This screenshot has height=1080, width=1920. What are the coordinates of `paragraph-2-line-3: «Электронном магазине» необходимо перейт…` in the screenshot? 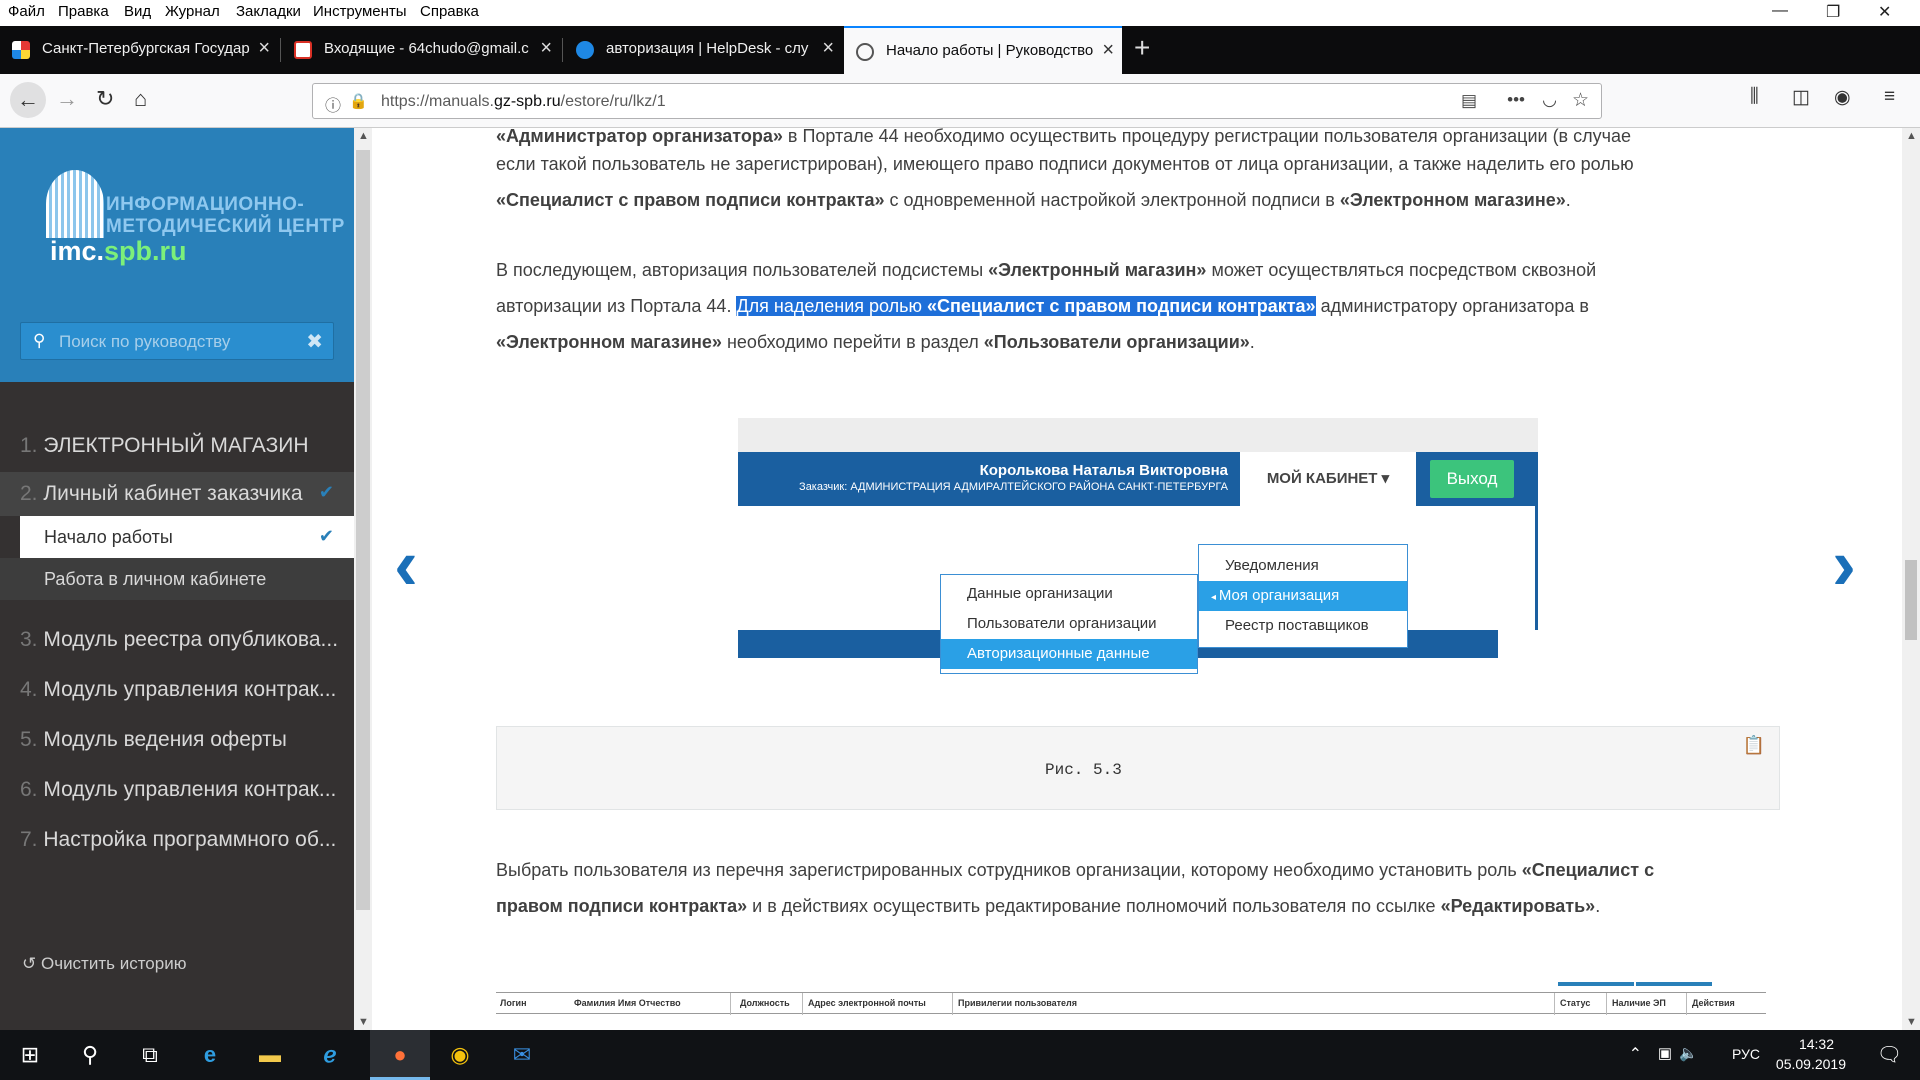 It's located at (875, 342).